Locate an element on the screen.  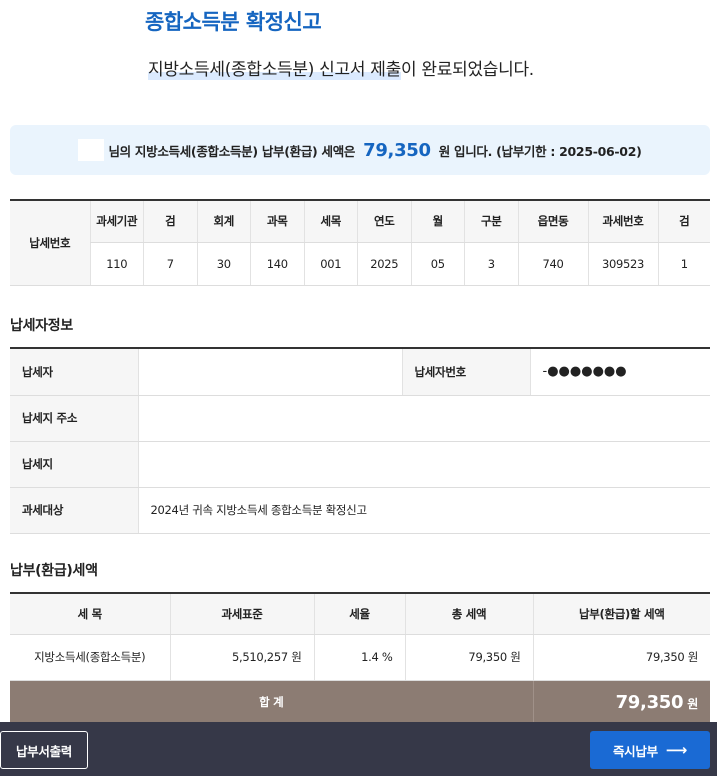
info-row: 납세자 납세자번호 -●●●●●●● is located at coordinates (360, 372).